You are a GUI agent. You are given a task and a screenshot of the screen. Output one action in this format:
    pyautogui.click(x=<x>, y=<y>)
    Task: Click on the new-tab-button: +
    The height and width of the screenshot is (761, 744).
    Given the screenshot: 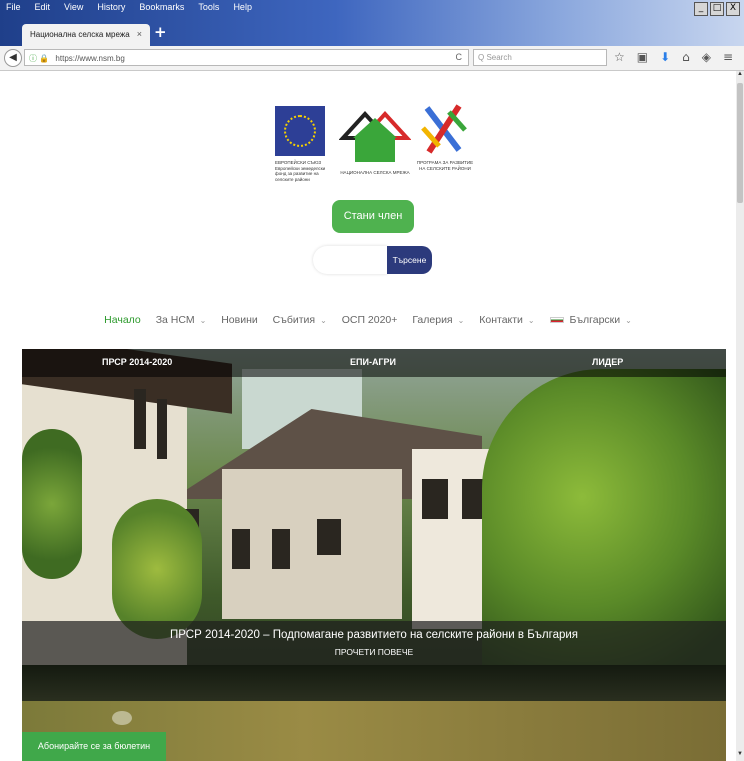 What is the action you would take?
    pyautogui.click(x=160, y=32)
    